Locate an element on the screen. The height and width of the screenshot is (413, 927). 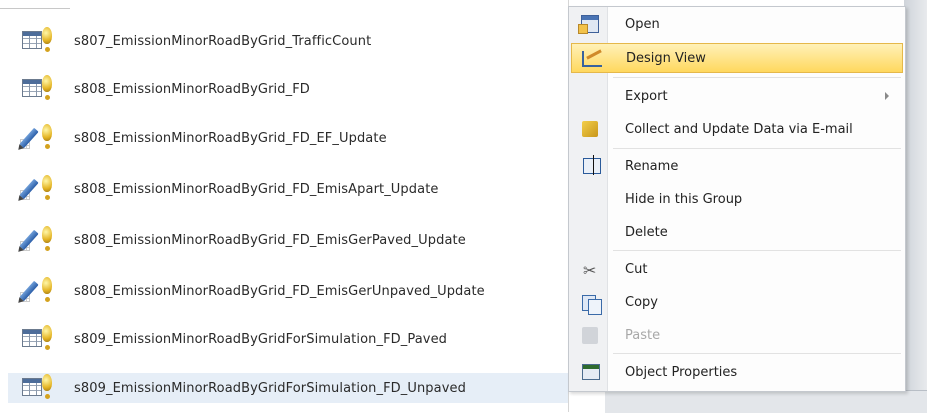
paste-icon is located at coordinates (591, 335).